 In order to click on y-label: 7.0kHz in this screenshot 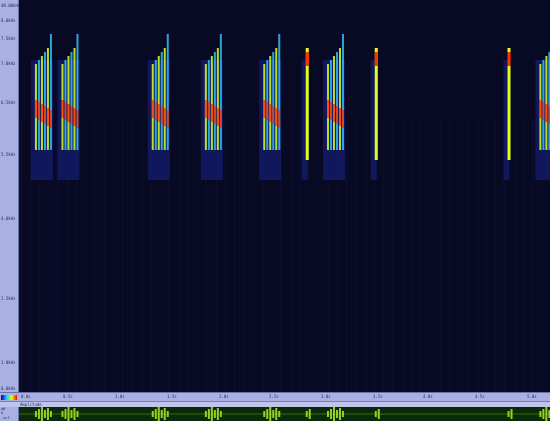, I will do `click(8, 63)`.